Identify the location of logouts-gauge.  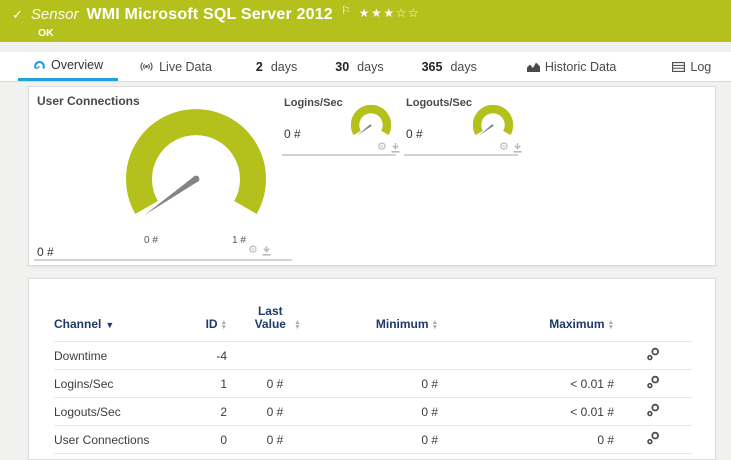
(493, 120).